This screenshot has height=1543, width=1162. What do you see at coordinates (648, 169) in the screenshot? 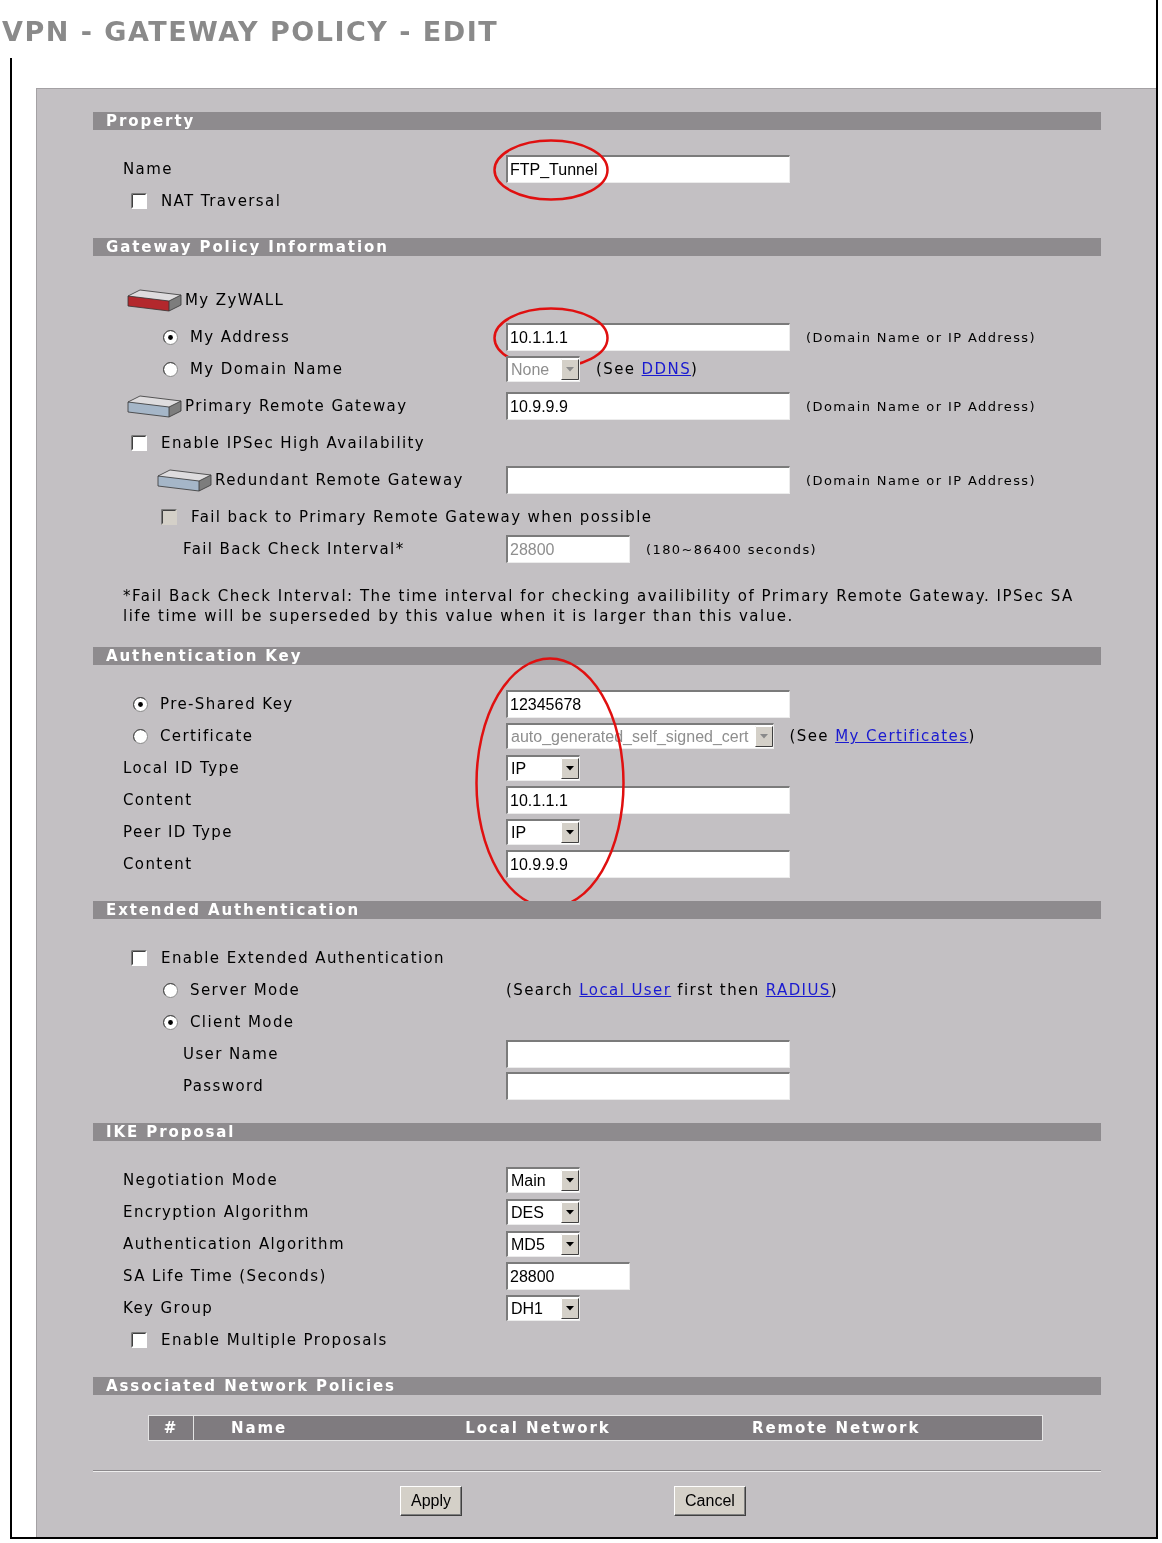
I see `text-field: FTP_Tunnel` at bounding box center [648, 169].